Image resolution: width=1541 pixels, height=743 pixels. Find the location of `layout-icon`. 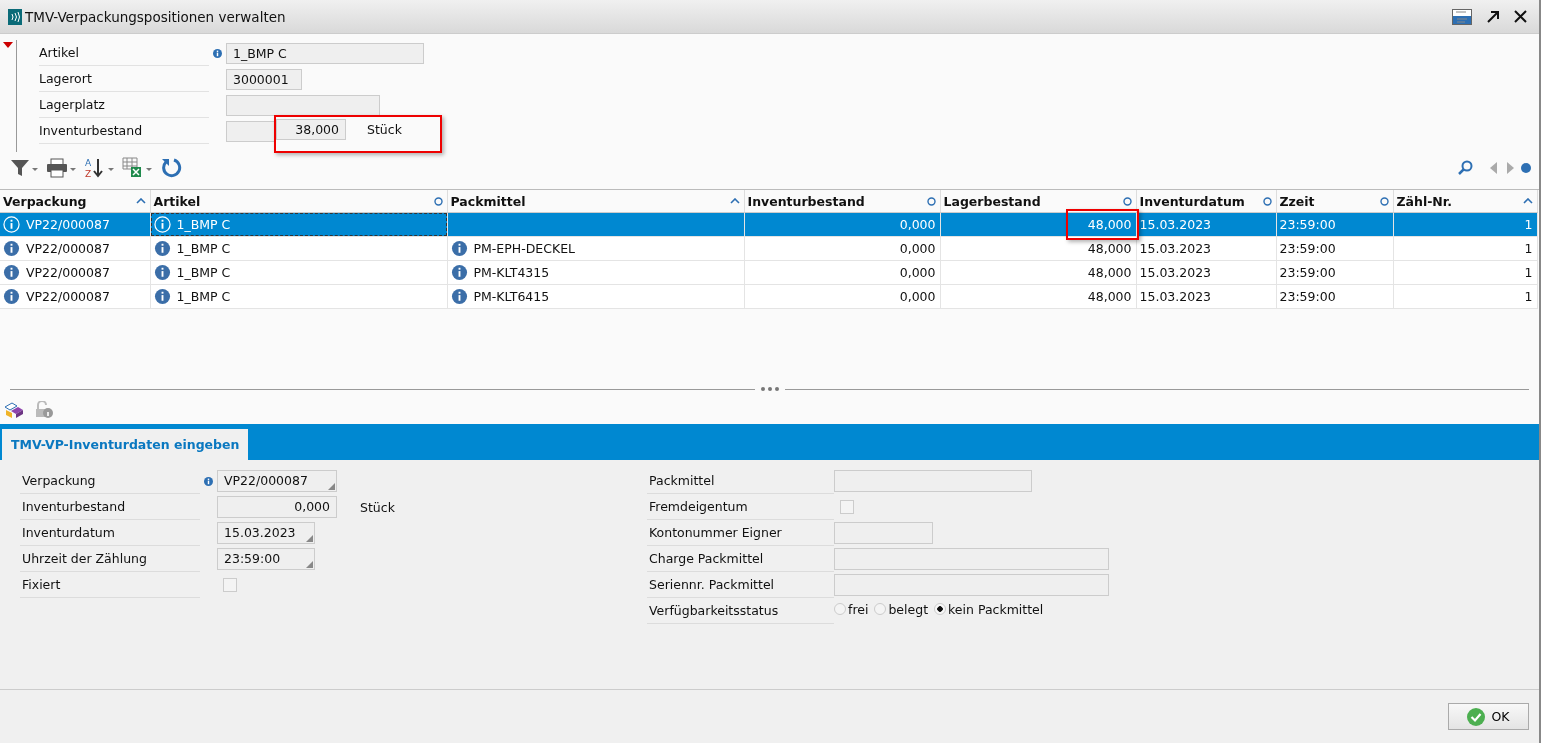

layout-icon is located at coordinates (1462, 16).